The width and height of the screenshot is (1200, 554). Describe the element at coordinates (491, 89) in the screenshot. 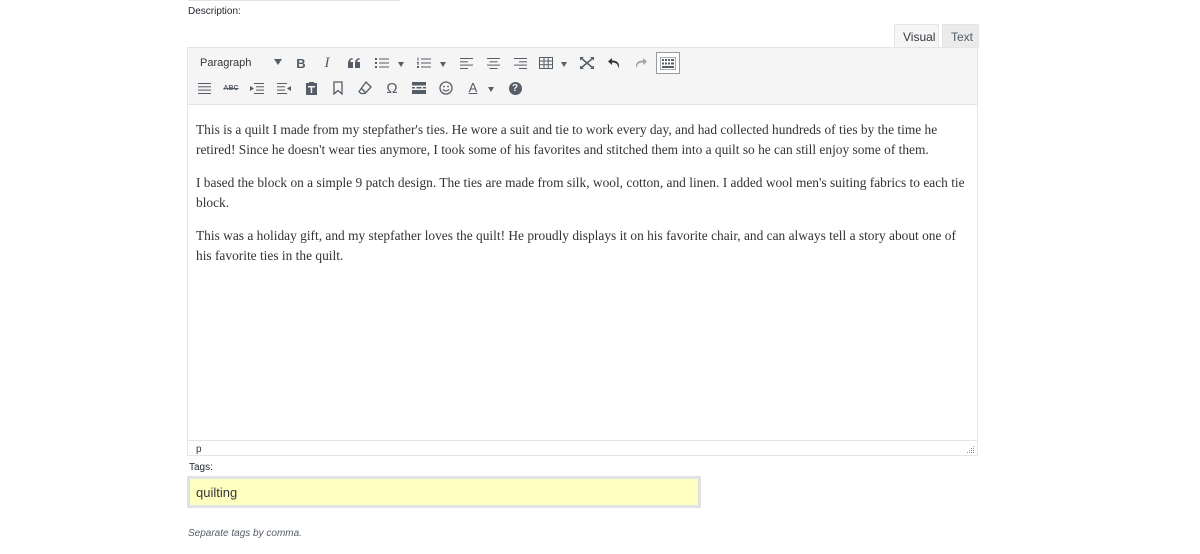

I see `text-color-dropdown-icon` at that location.